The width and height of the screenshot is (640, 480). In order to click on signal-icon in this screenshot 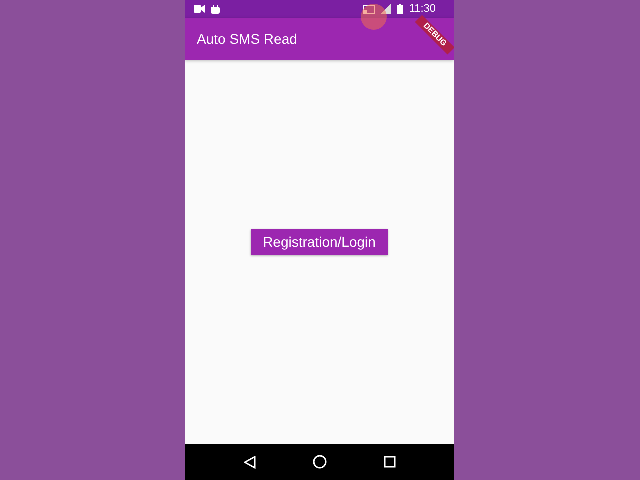, I will do `click(386, 9)`.